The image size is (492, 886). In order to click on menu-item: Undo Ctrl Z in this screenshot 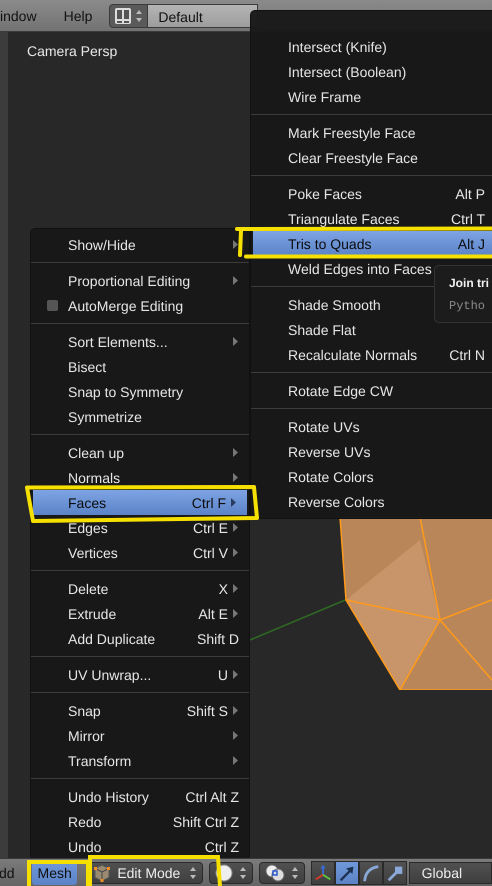, I will do `click(140, 846)`.